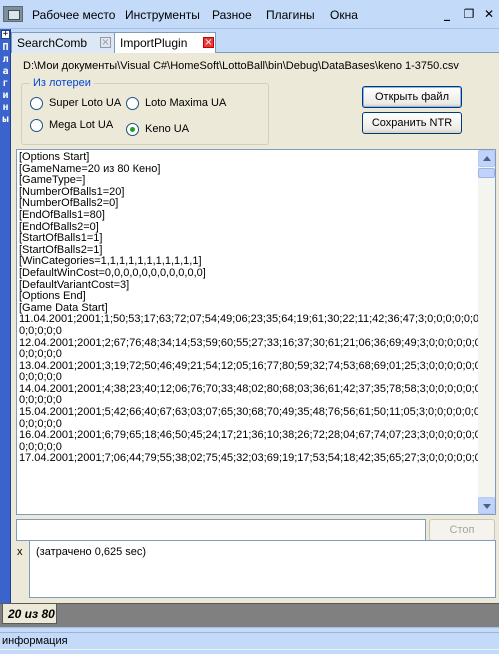 This screenshot has width=499, height=654. What do you see at coordinates (469, 14) in the screenshot?
I see `restore-icon: ❐` at bounding box center [469, 14].